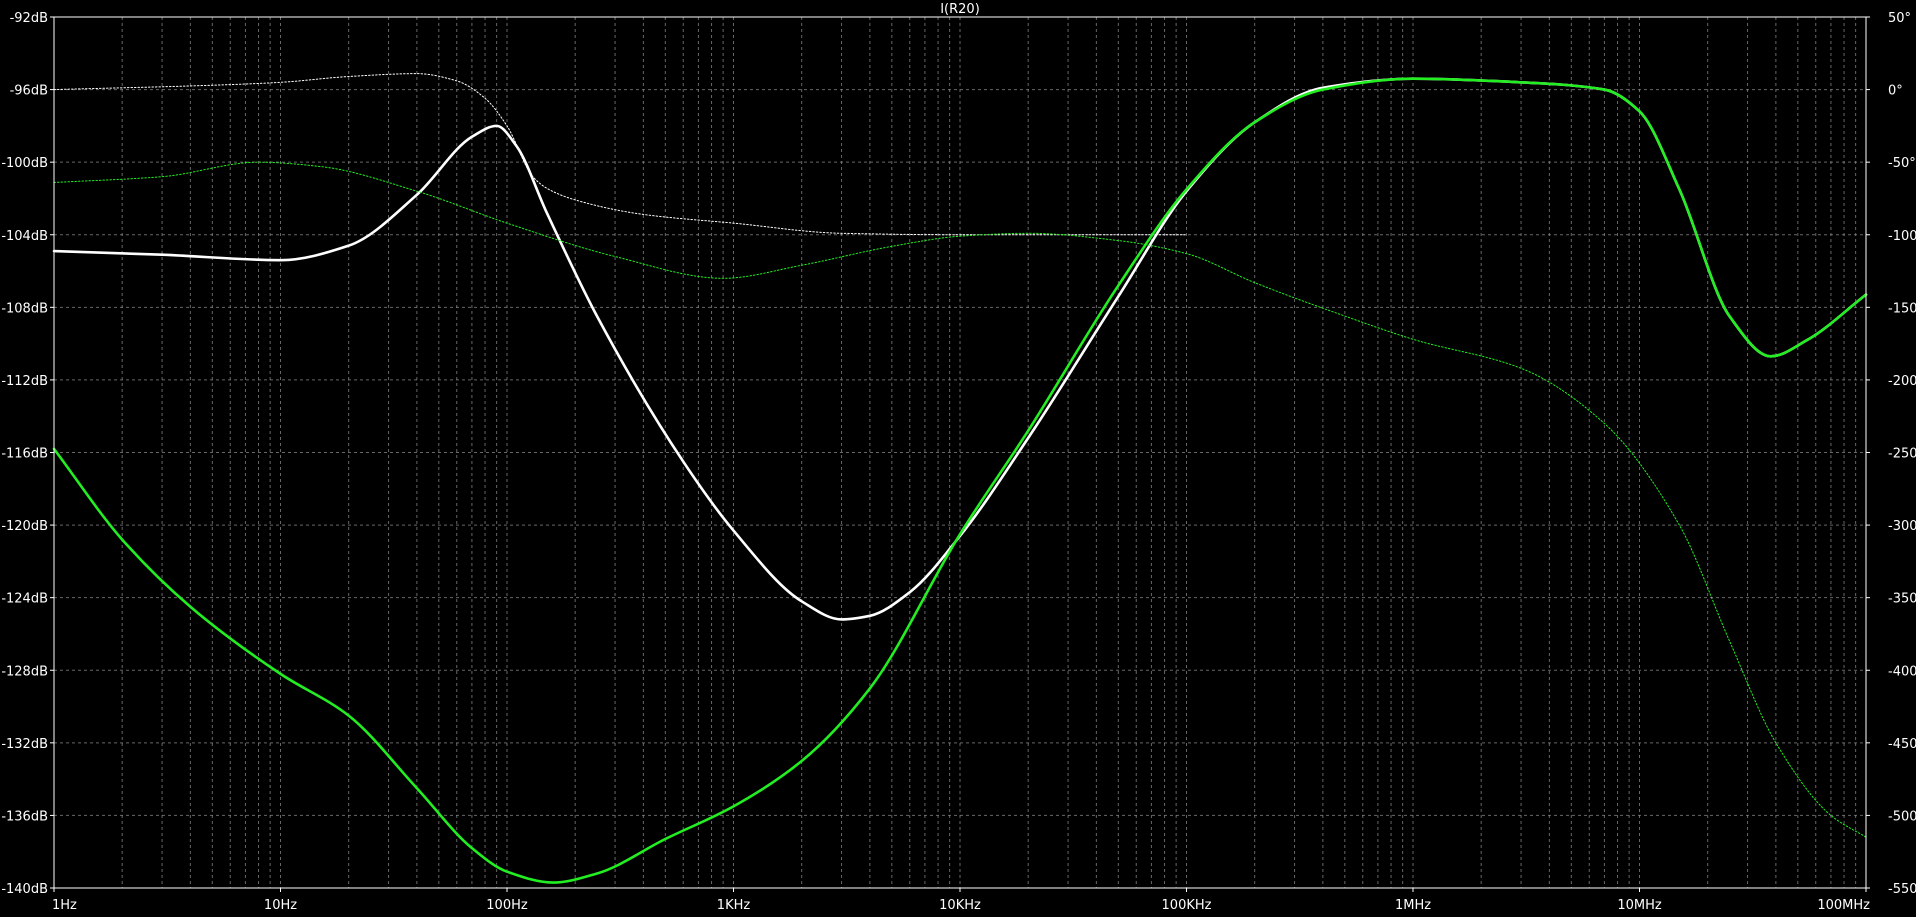 This screenshot has width=1916, height=917. Describe the element at coordinates (1413, 905) in the screenshot. I see `x-tick-label: 1MHz` at that location.